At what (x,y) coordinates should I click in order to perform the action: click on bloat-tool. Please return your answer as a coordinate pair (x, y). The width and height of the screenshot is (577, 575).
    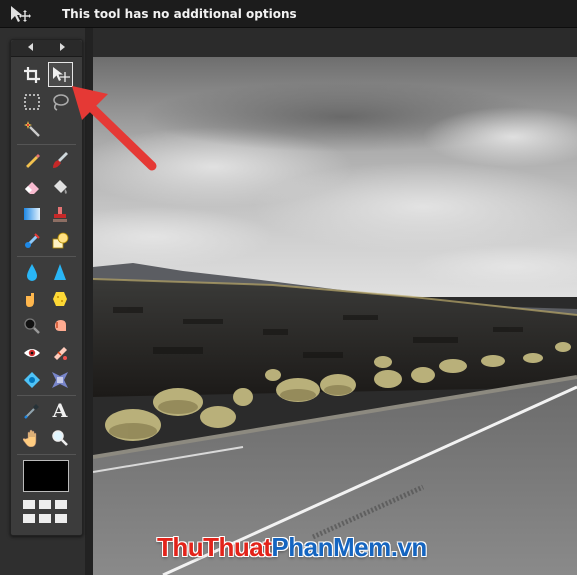
    Looking at the image, I should click on (32, 380).